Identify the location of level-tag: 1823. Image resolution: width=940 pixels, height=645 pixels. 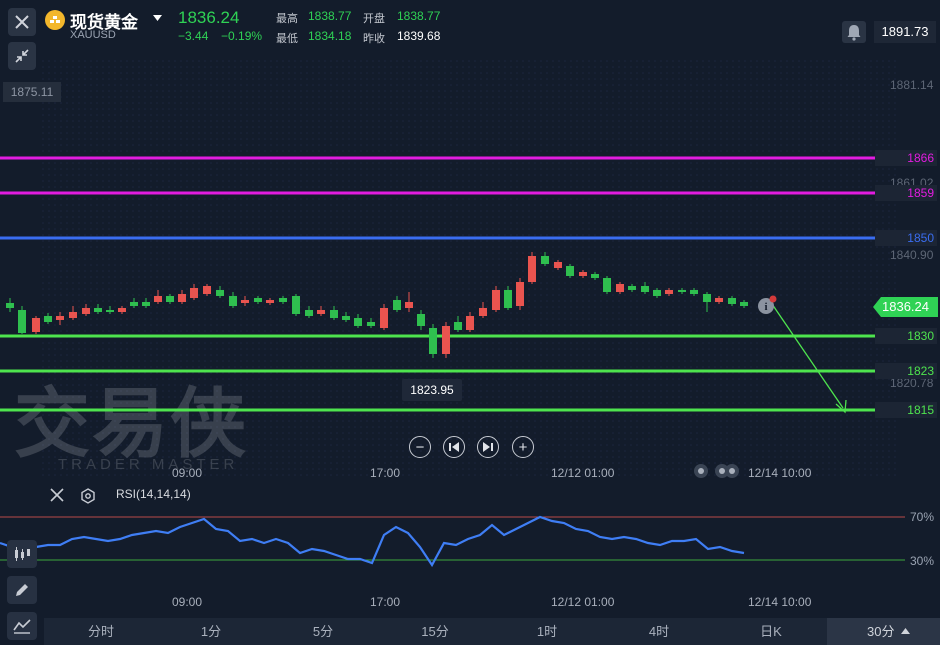
(906, 371).